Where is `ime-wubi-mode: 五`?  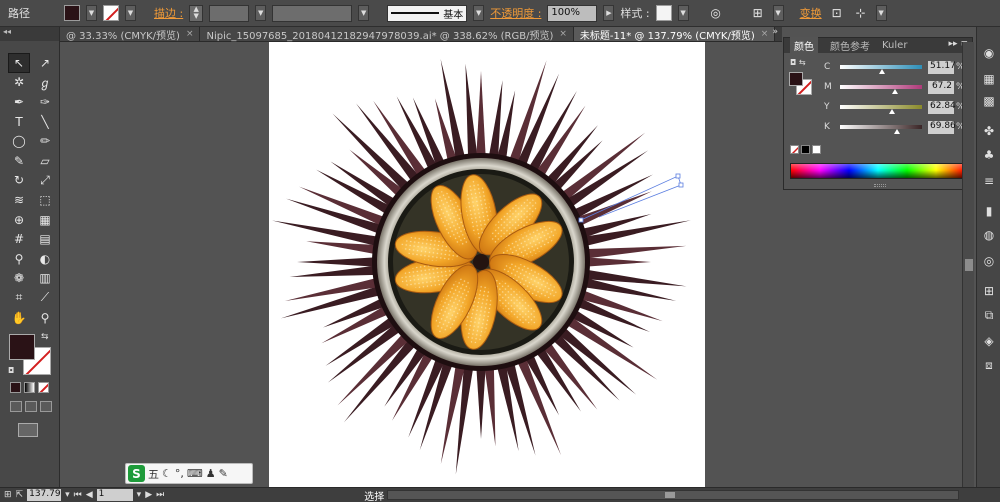
ime-wubi-mode: 五 is located at coordinates (153, 474).